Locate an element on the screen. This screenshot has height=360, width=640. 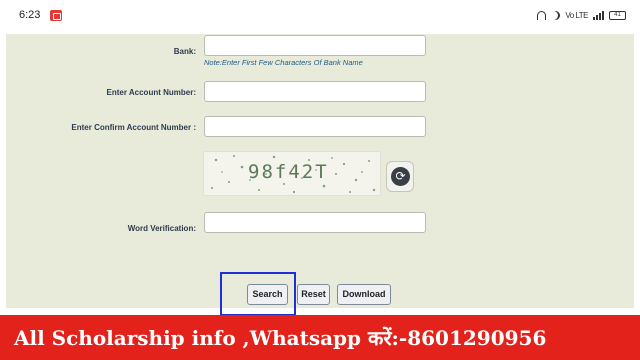
status-time: 6:23 is located at coordinates (30, 15).